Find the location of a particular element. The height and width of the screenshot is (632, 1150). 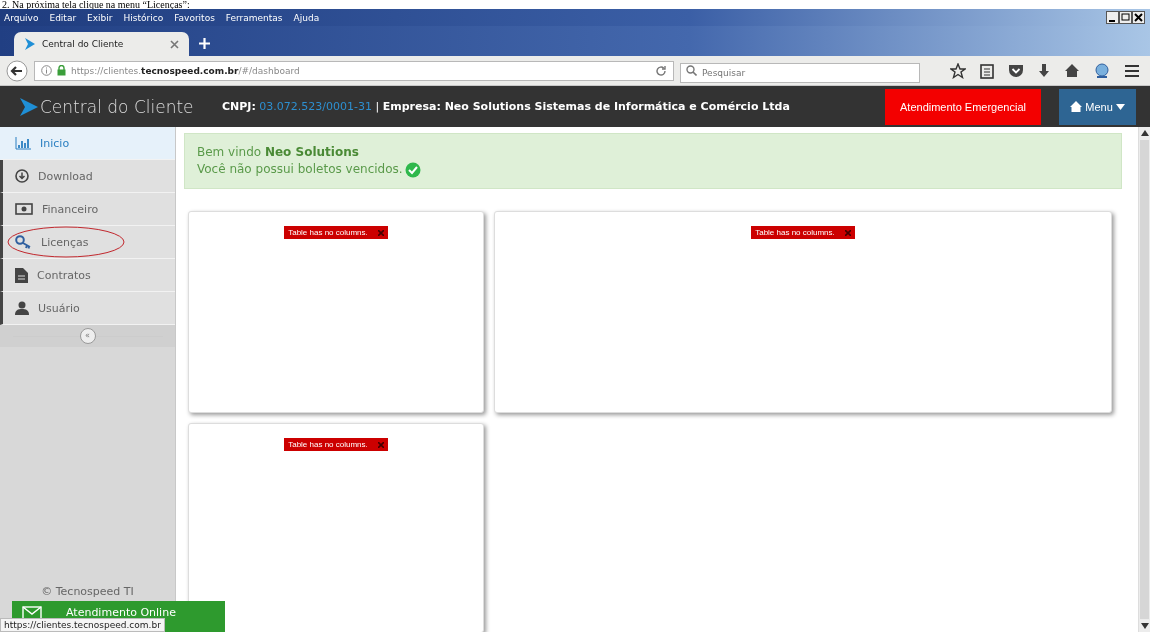

menu-item: Exibir is located at coordinates (100, 17).